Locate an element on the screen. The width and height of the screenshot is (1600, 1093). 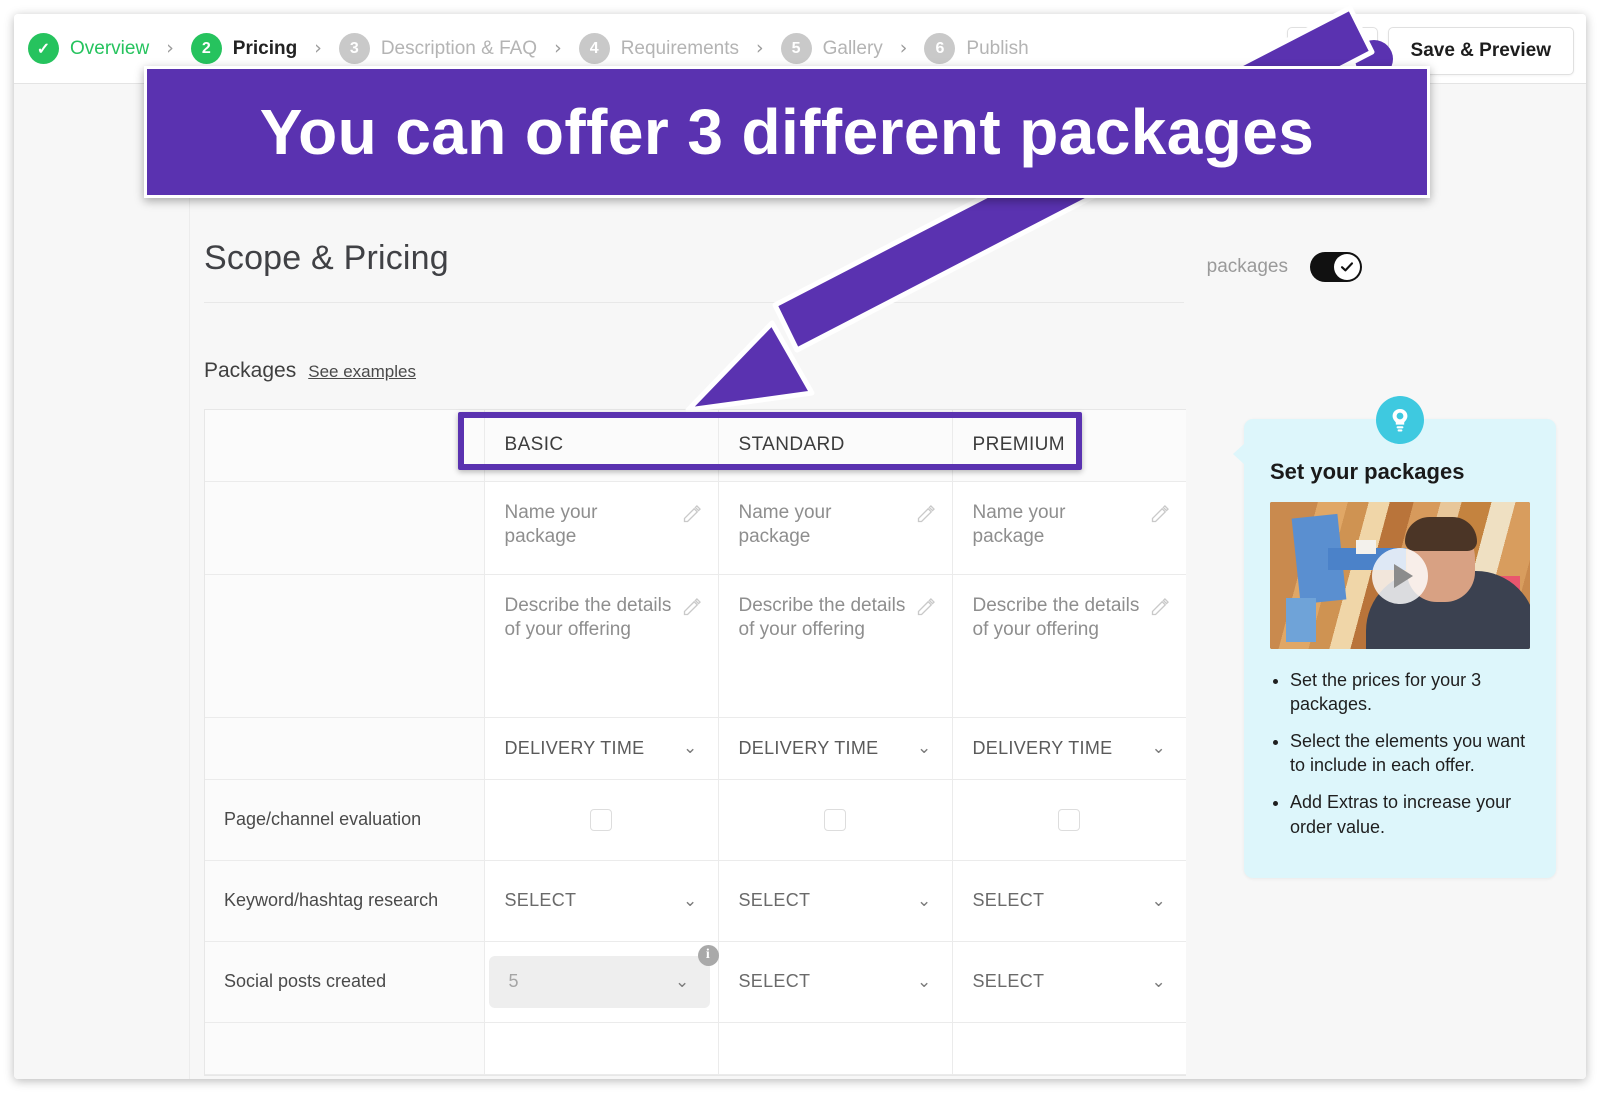
chevron-right-icon-3: › is located at coordinates (558, 48).